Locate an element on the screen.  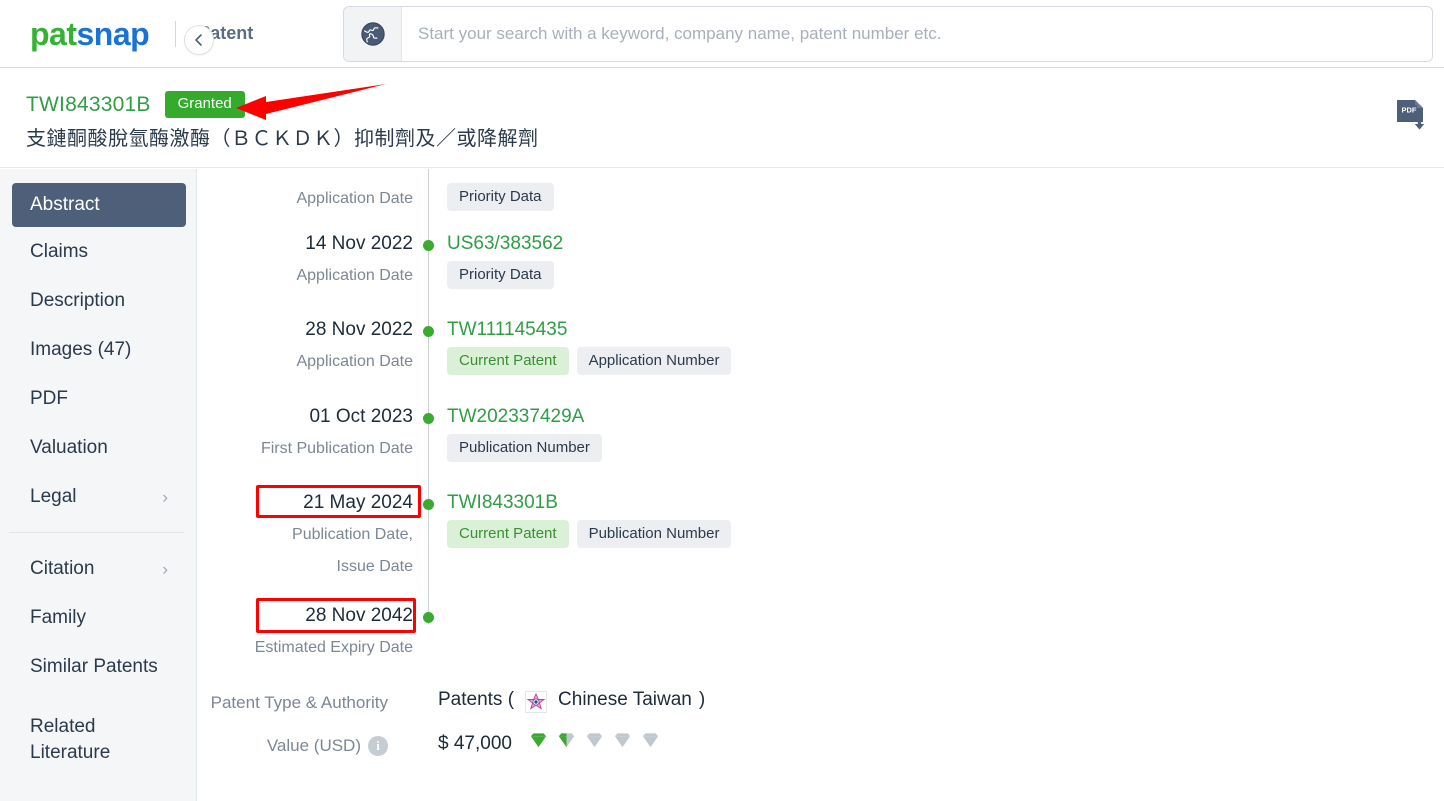
timeline-date: 14 Nov 2022 is located at coordinates (359, 243).